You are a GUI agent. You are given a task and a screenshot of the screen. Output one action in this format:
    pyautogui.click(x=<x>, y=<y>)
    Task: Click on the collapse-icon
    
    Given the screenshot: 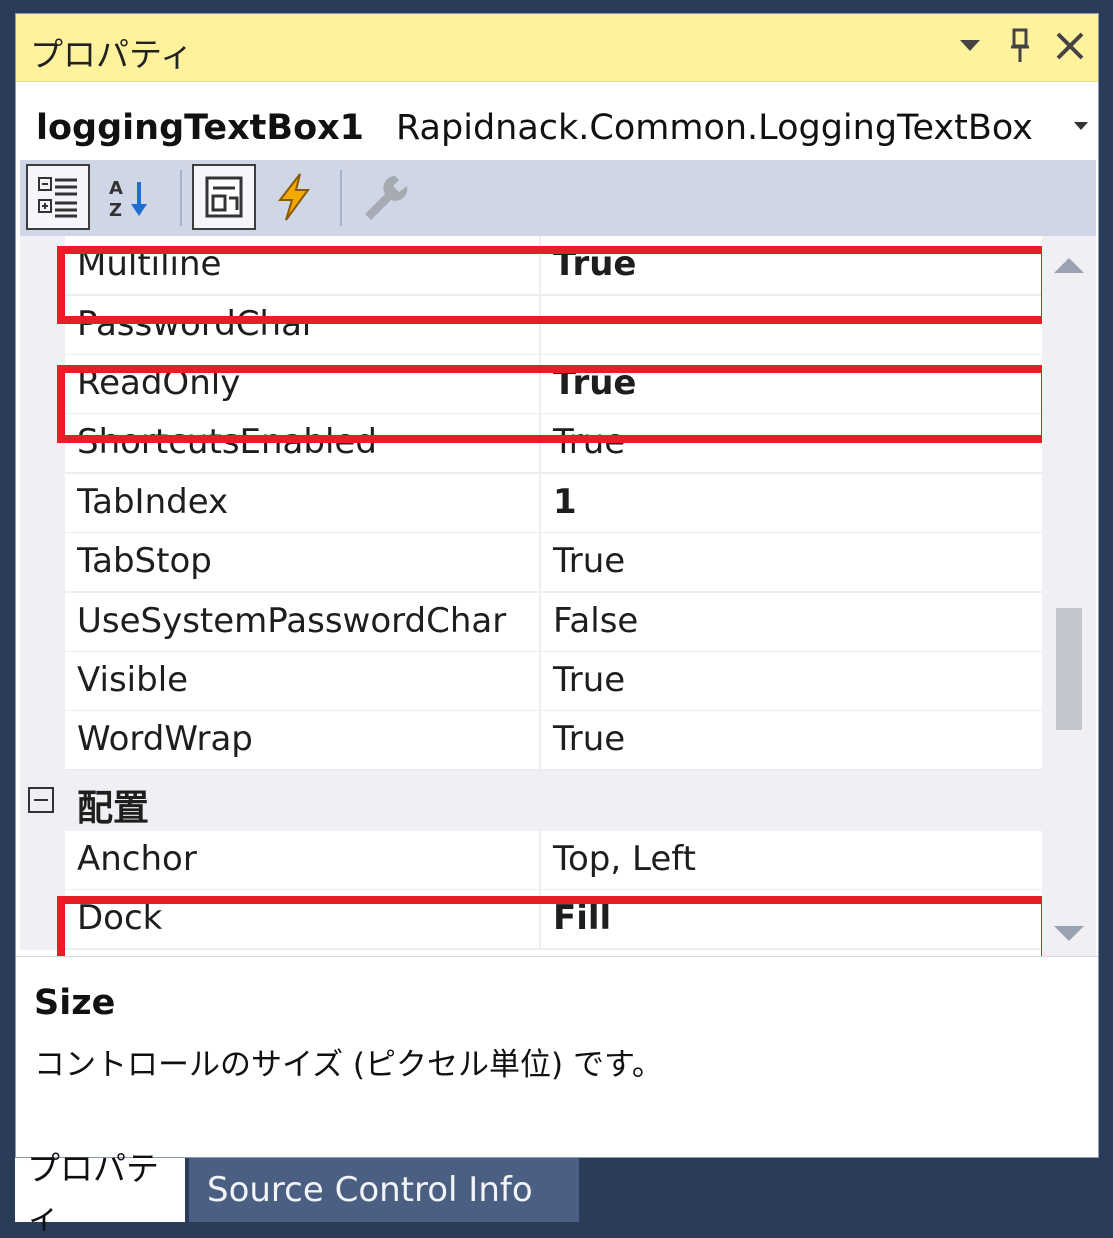 What is the action you would take?
    pyautogui.click(x=41, y=800)
    